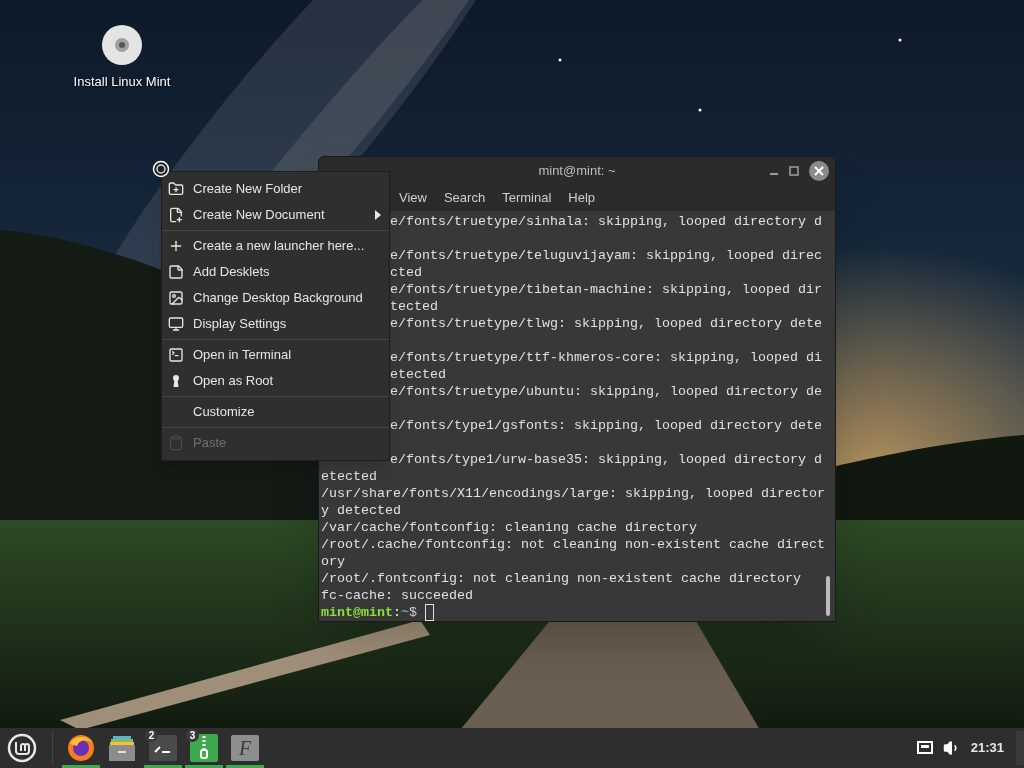  What do you see at coordinates (259, 215) in the screenshot?
I see `menu-item-label: Create New Document` at bounding box center [259, 215].